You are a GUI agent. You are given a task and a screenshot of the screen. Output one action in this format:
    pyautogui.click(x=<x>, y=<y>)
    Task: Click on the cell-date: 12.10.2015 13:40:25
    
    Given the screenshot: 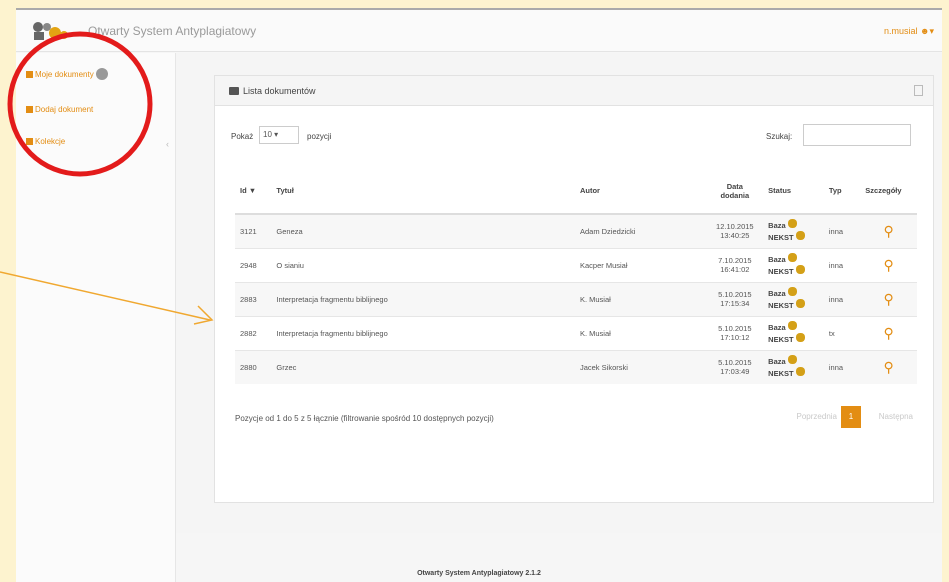 What is the action you would take?
    pyautogui.click(x=735, y=230)
    